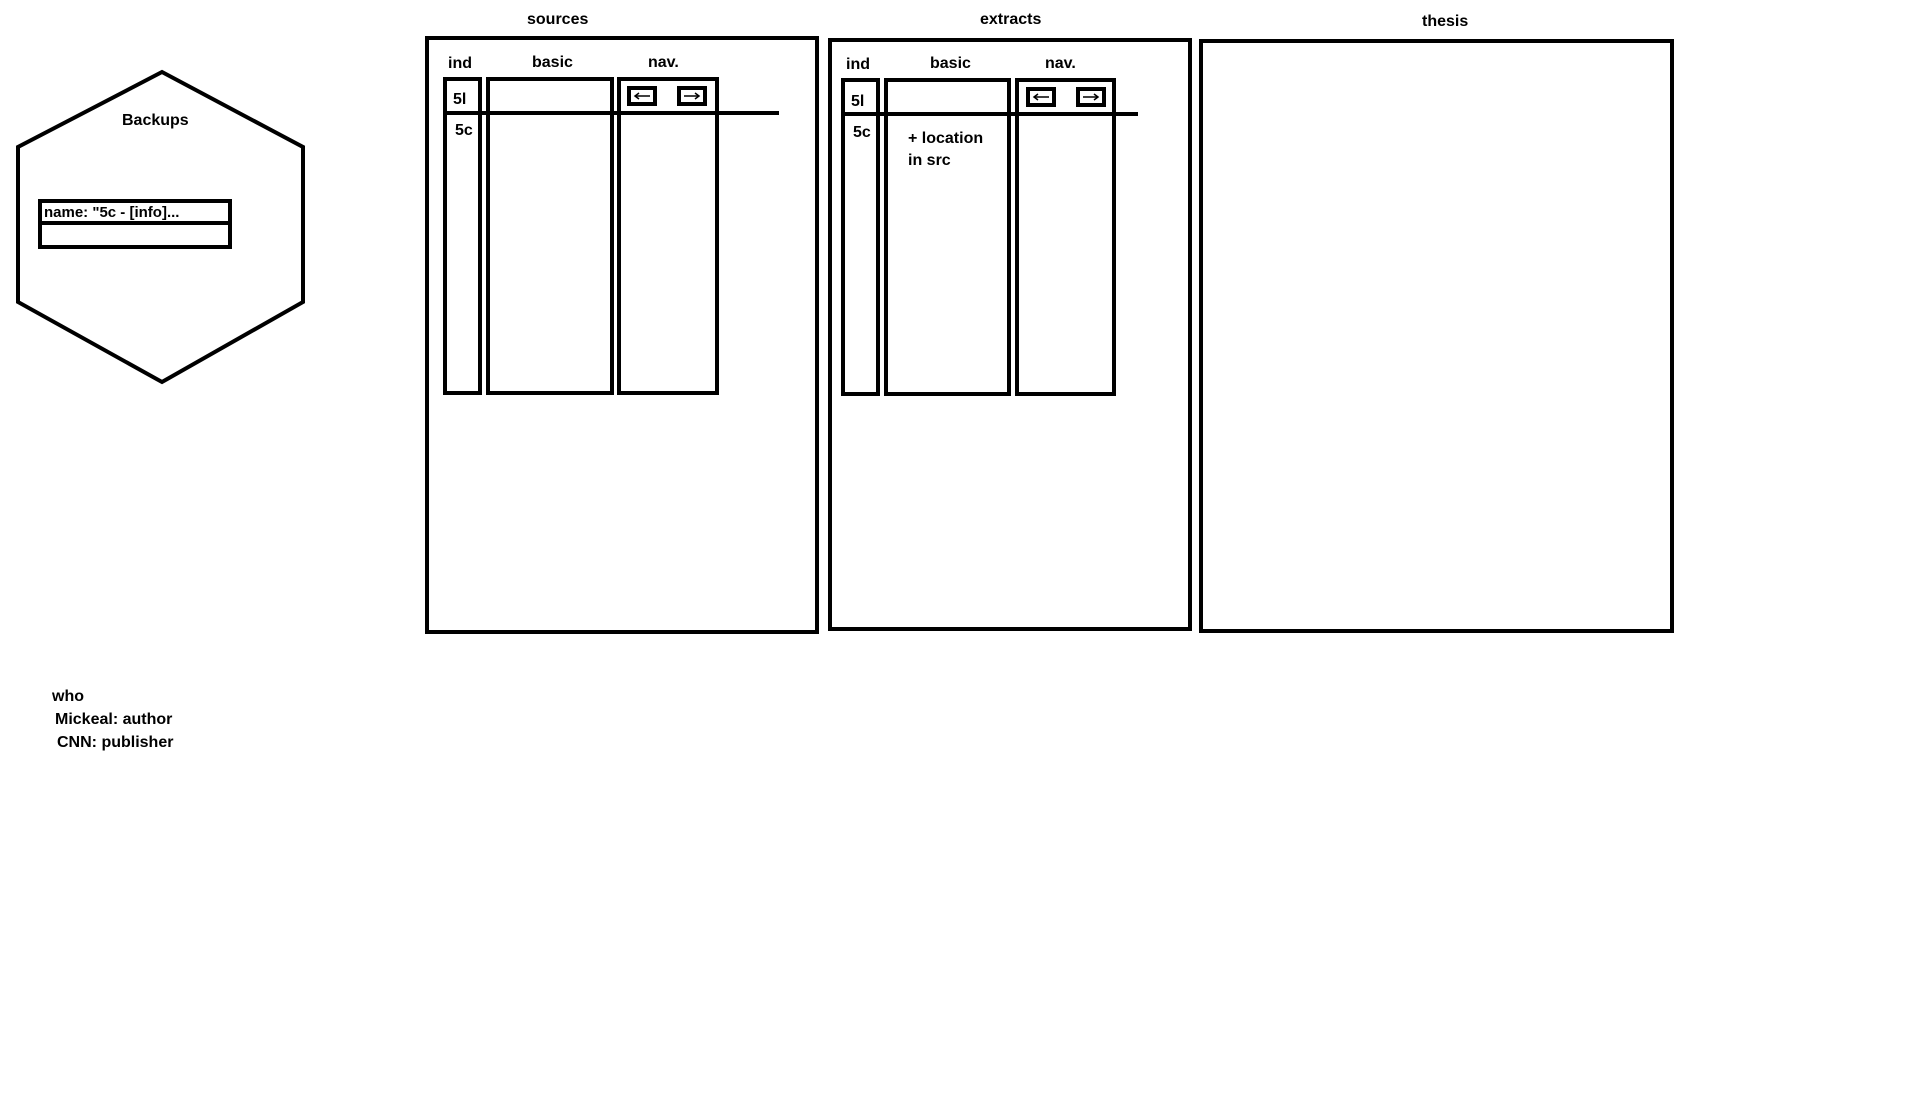 This screenshot has height=1103, width=1930. I want to click on who-publisher-line: CNN: publisher, so click(115, 742).